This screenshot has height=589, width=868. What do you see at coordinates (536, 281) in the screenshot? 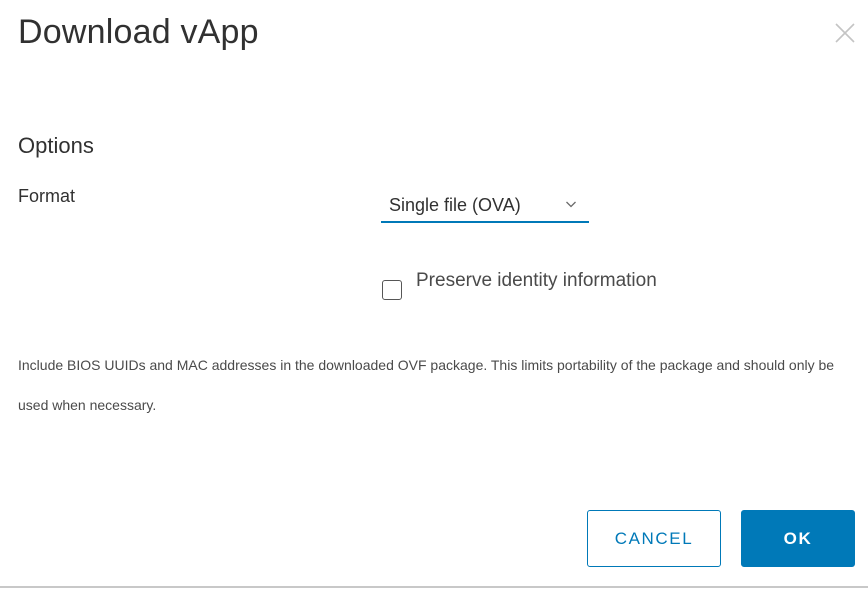
I see `preserve-identity-label: Preserve identity information` at bounding box center [536, 281].